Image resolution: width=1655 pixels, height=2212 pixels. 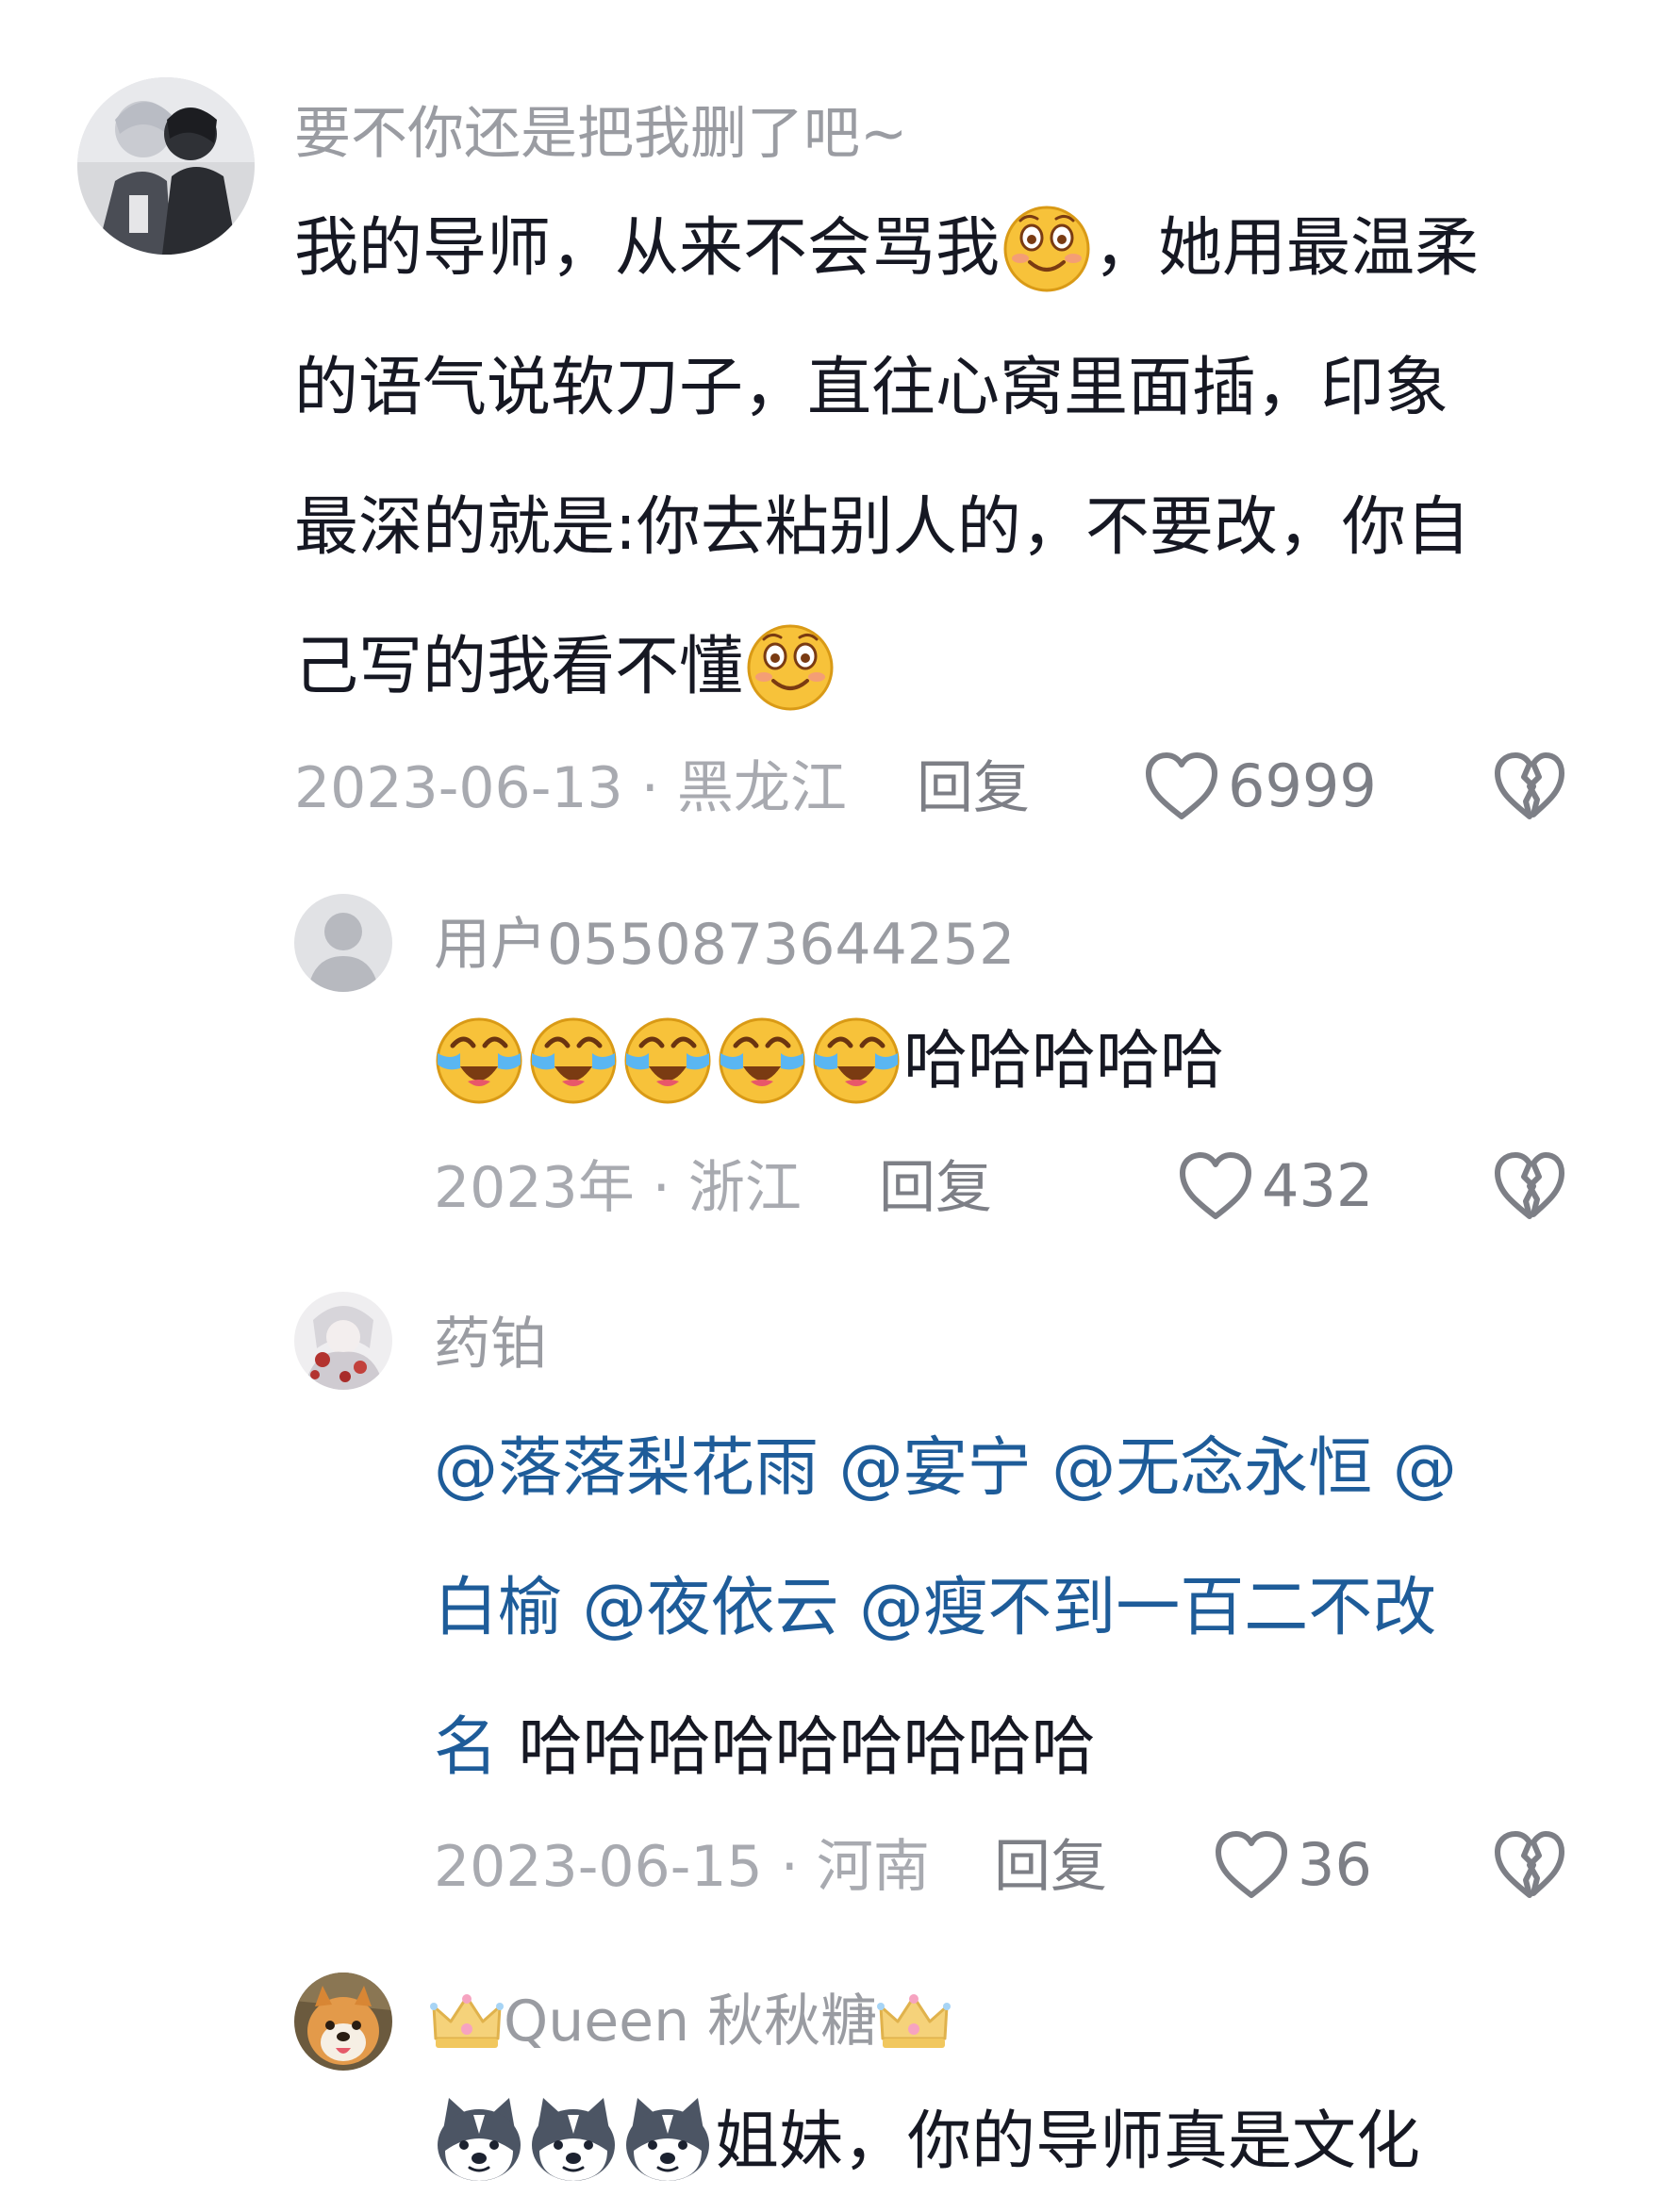 I want to click on comment-text-part: ，她用最温柔, so click(x=1287, y=248).